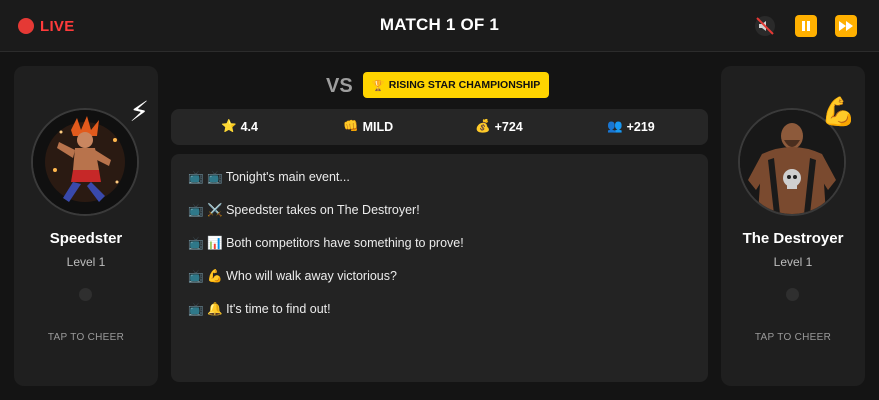 The height and width of the screenshot is (400, 879). What do you see at coordinates (793, 337) in the screenshot?
I see `right-tap-to-cheer-button: TAP TO CHEER` at bounding box center [793, 337].